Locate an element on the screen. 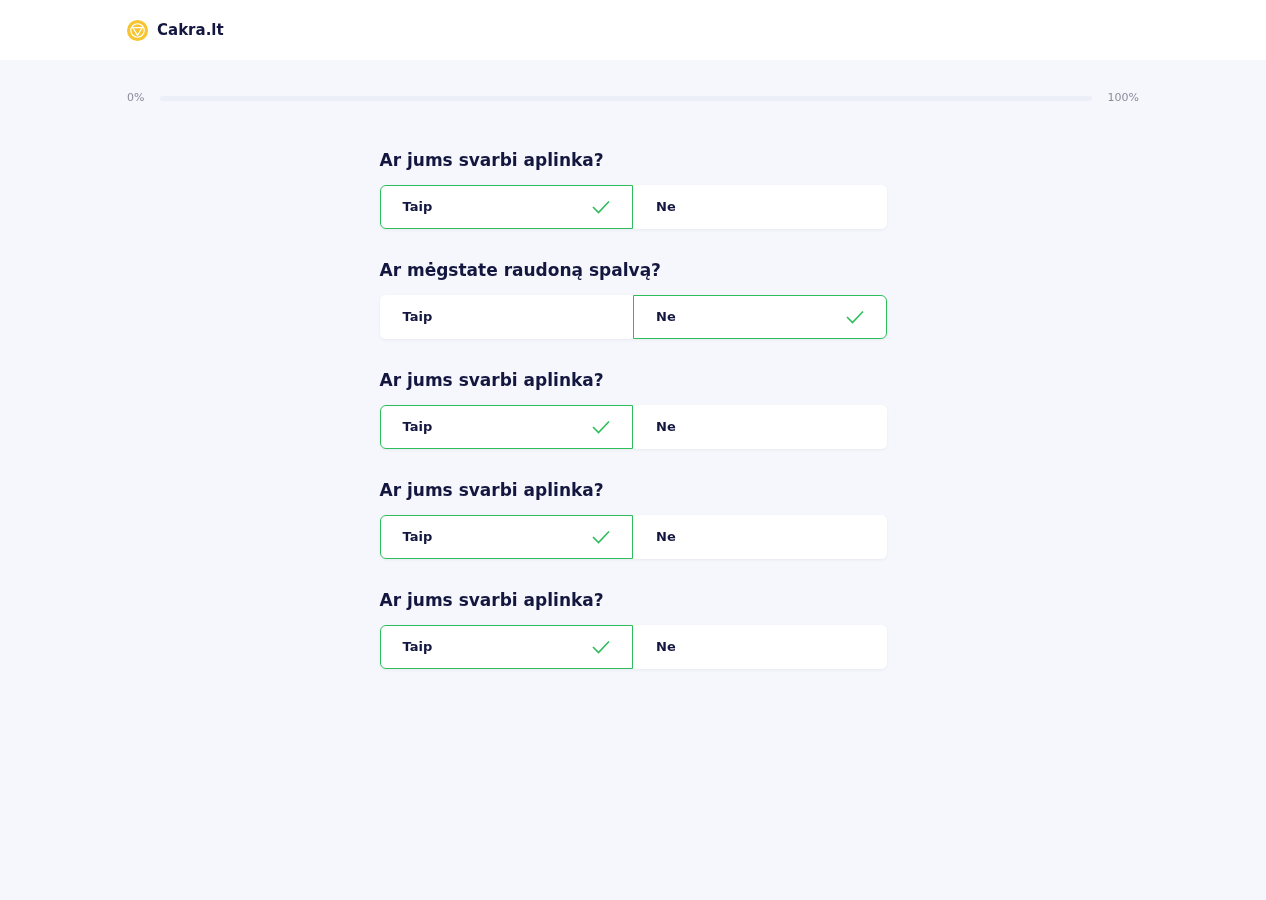  progress-start-label: 0% is located at coordinates (136, 98).